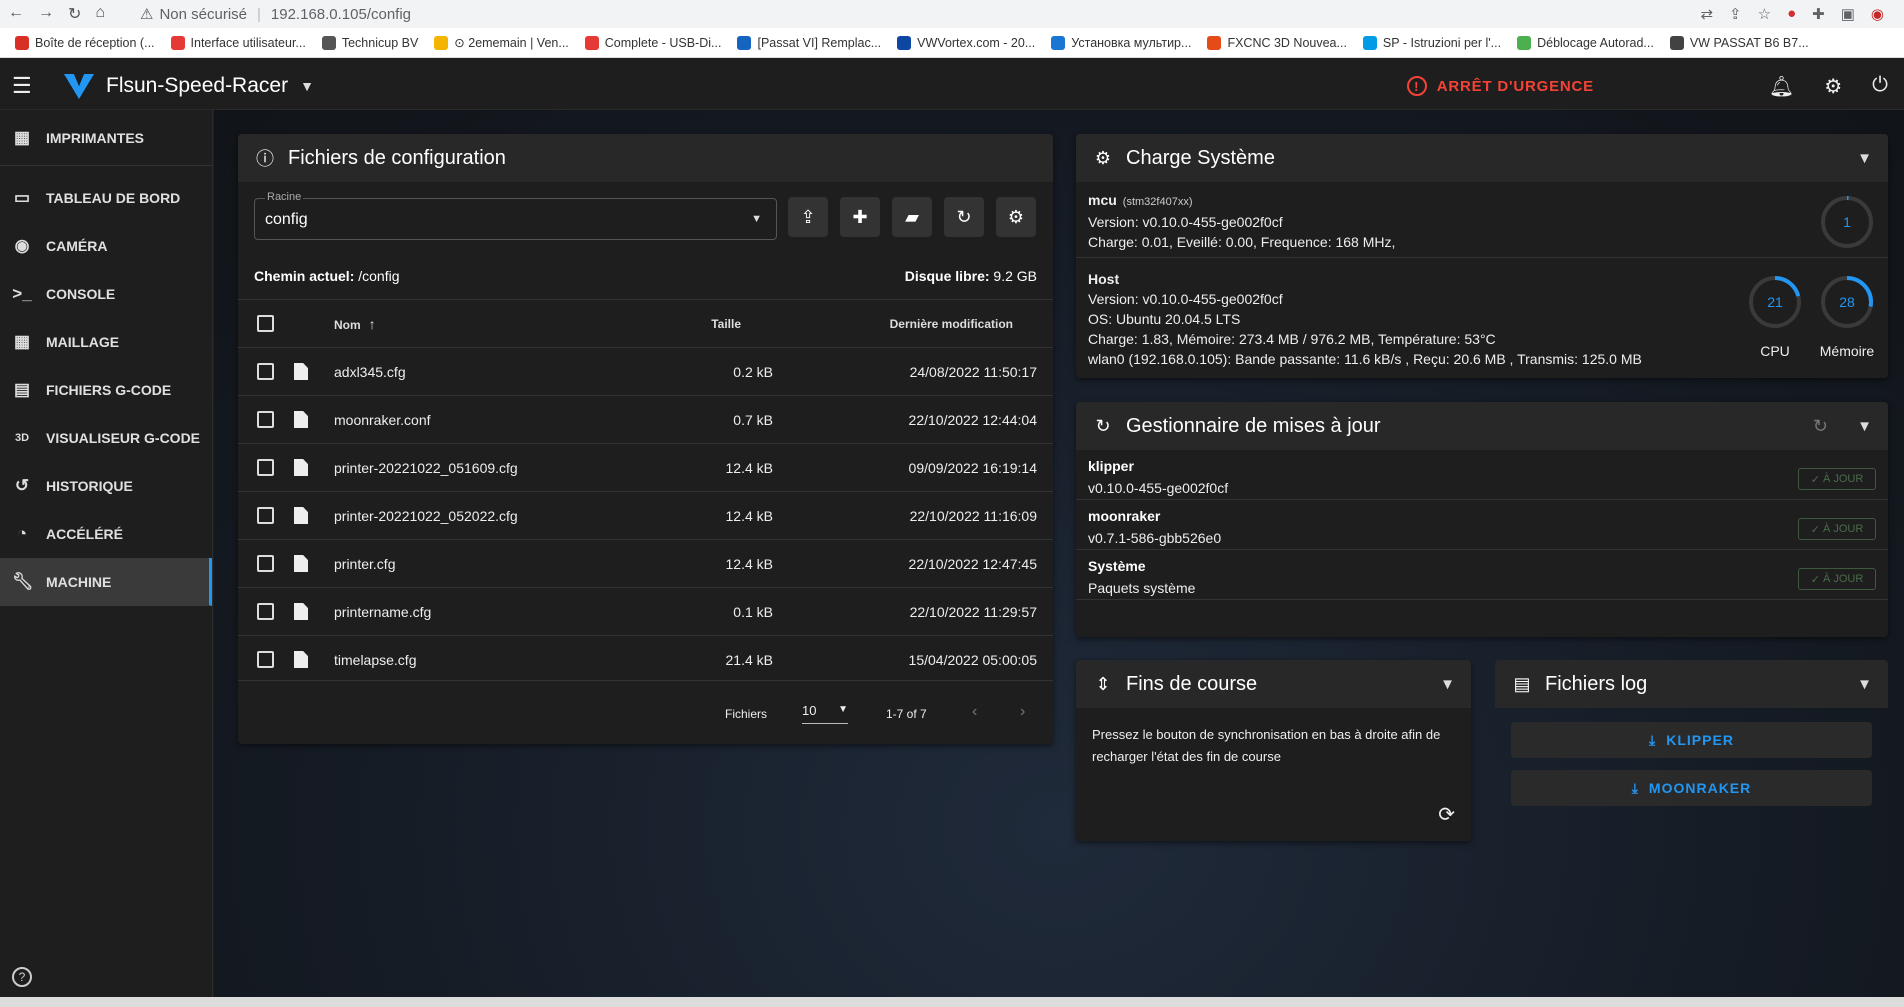 The image size is (1904, 1007). What do you see at coordinates (1446, 814) in the screenshot?
I see `sync-icon: ⟳` at bounding box center [1446, 814].